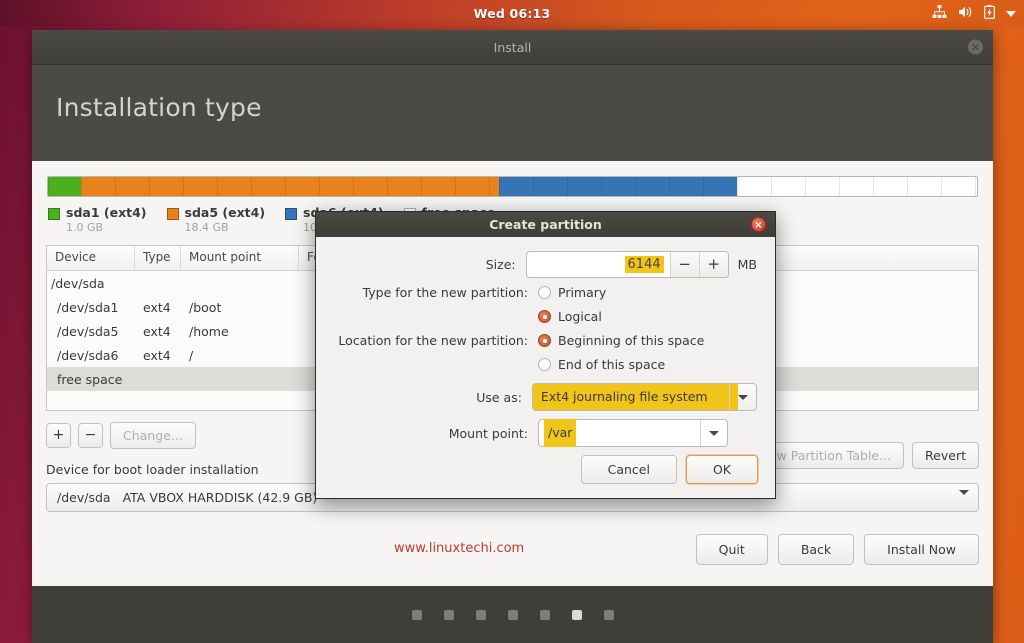 The width and height of the screenshot is (1024, 643). What do you see at coordinates (628, 469) in the screenshot?
I see `dialog-cancel-button: Cancel` at bounding box center [628, 469].